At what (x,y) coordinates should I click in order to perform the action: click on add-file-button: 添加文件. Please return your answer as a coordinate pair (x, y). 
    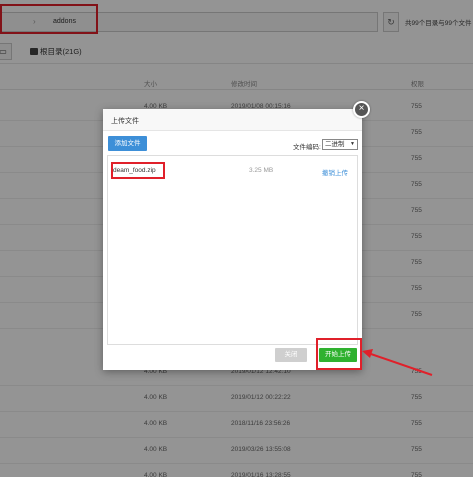
    Looking at the image, I should click on (127, 143).